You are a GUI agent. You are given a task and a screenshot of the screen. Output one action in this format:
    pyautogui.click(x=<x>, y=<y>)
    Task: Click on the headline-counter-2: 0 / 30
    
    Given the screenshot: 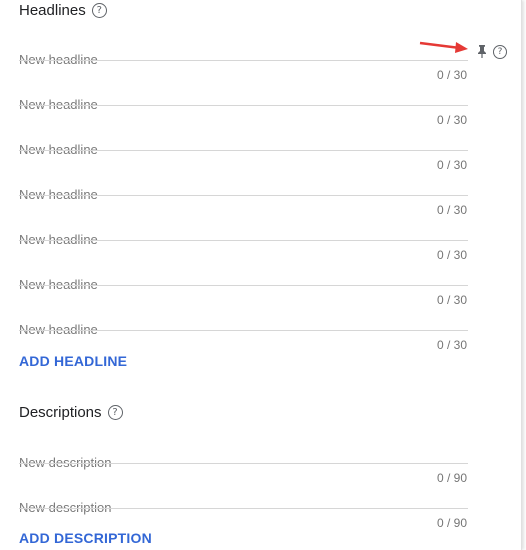 What is the action you would take?
    pyautogui.click(x=451, y=120)
    